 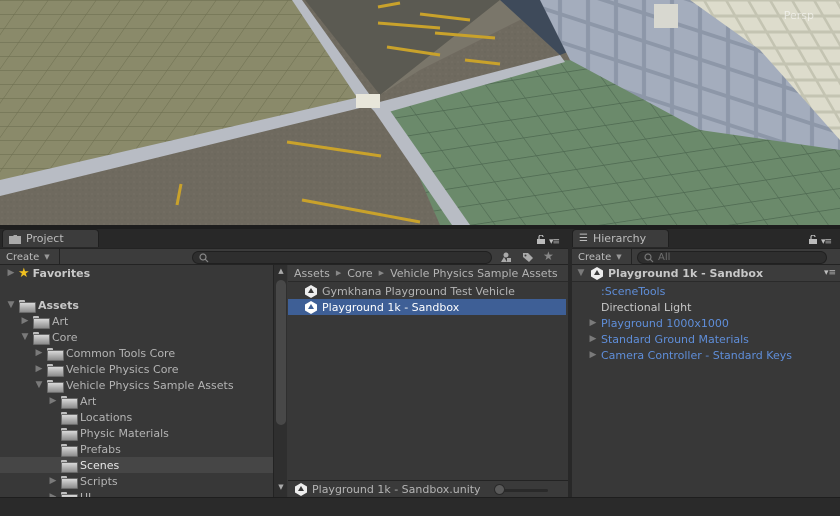 What do you see at coordinates (391, 307) in the screenshot?
I see `file-item-label: Playground 1k - Sandbox` at bounding box center [391, 307].